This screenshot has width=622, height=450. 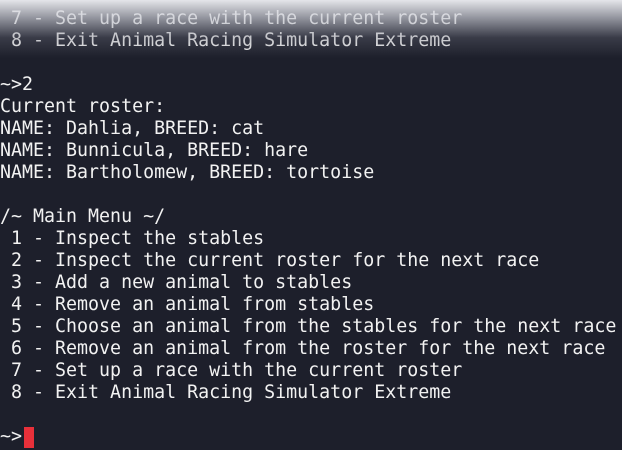 What do you see at coordinates (17, 84) in the screenshot?
I see `terminal-line-command: ~>2` at bounding box center [17, 84].